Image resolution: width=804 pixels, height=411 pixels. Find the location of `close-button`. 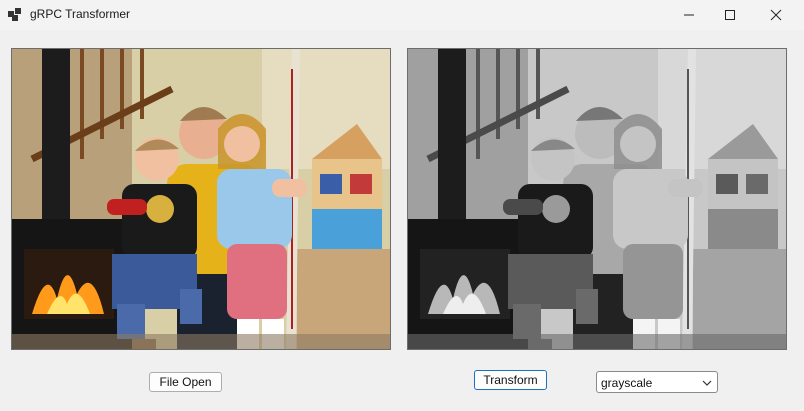

close-button is located at coordinates (776, 15).